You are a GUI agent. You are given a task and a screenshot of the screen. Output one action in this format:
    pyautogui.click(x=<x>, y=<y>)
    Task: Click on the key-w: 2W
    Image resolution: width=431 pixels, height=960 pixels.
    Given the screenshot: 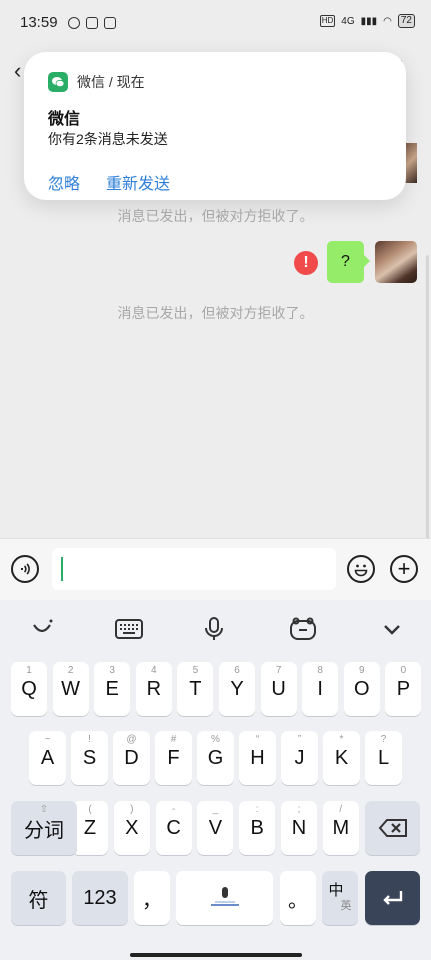 What is the action you would take?
    pyautogui.click(x=70, y=689)
    